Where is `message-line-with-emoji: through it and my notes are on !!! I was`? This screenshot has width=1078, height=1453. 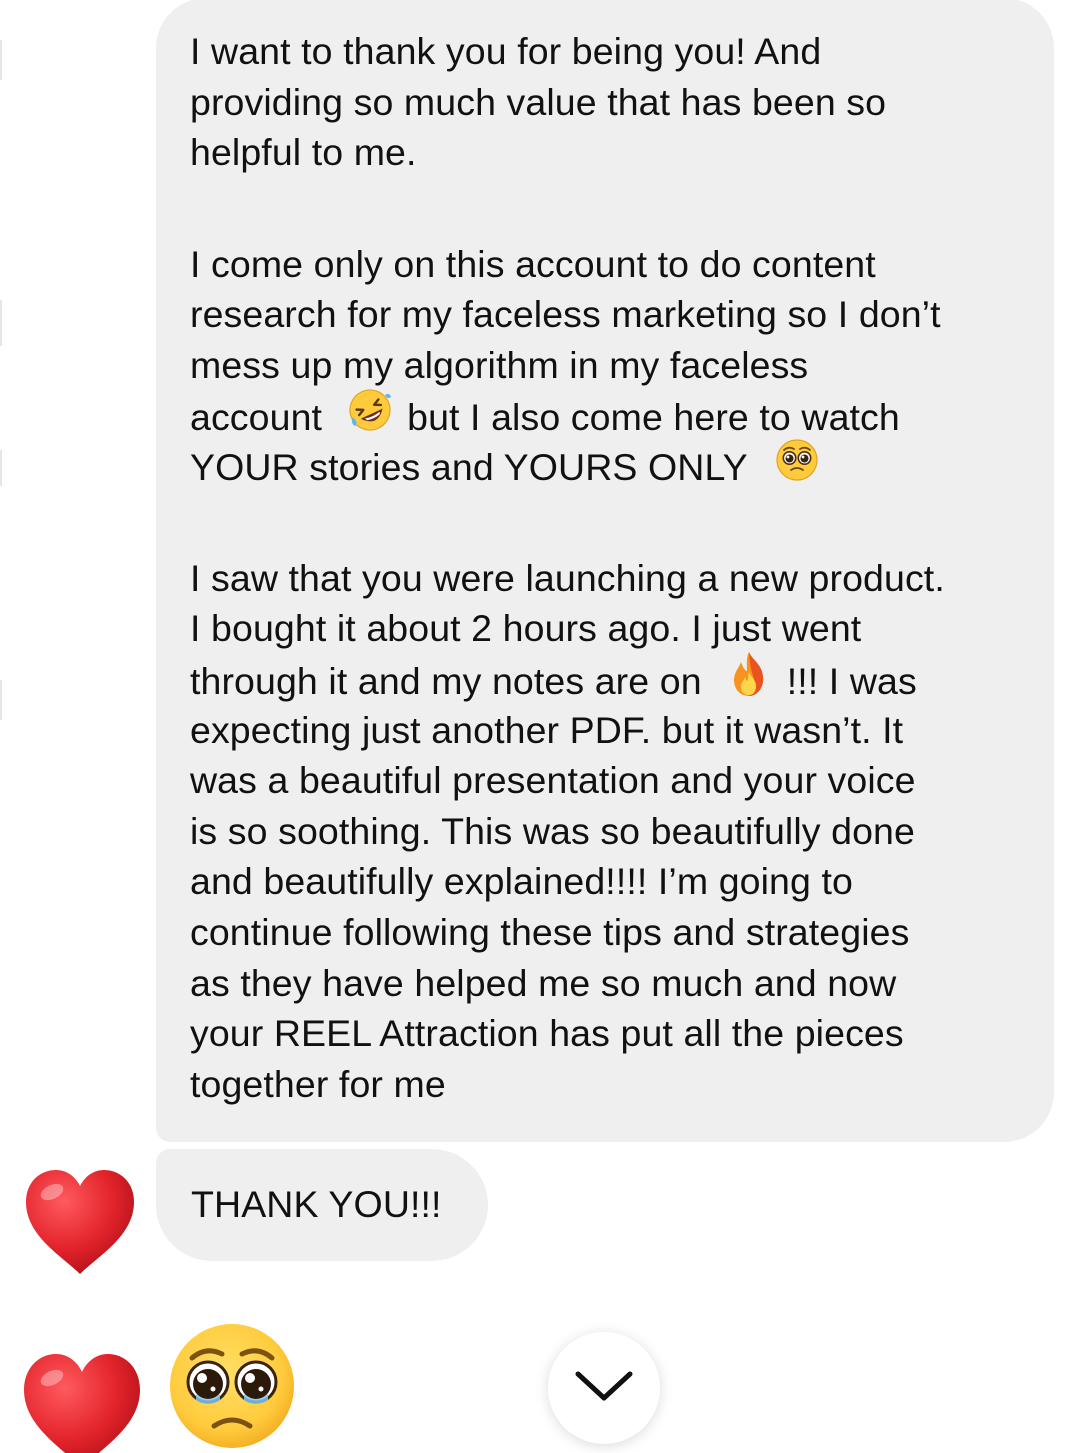 message-line-with-emoji: through it and my notes are on !!! I was is located at coordinates (612, 678).